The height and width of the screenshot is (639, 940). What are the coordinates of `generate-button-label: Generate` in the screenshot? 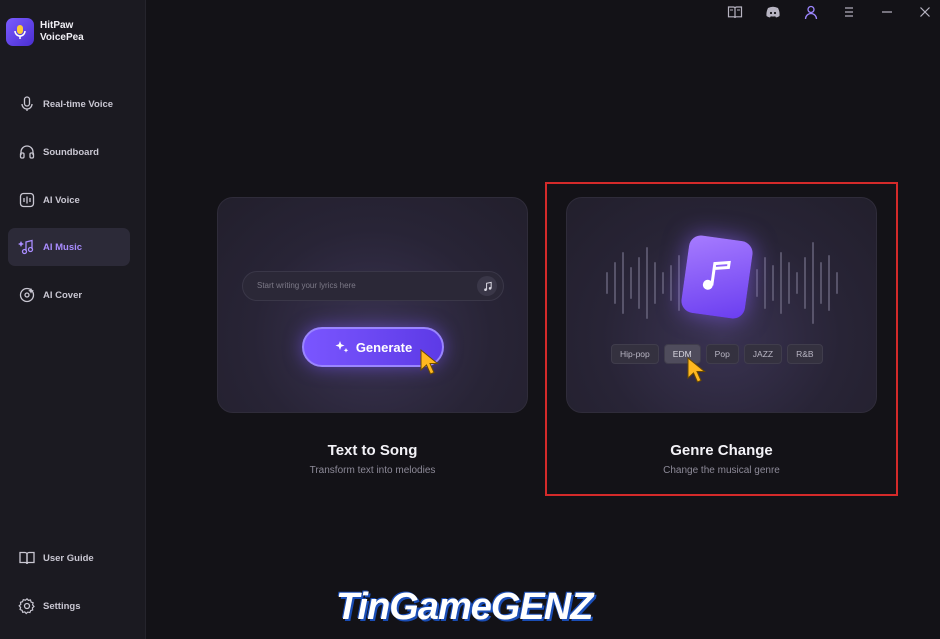 It's located at (384, 347).